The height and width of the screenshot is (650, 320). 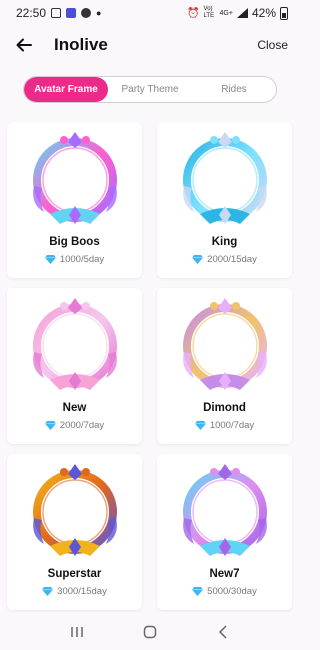 What do you see at coordinates (272, 45) in the screenshot?
I see `close-button: Close` at bounding box center [272, 45].